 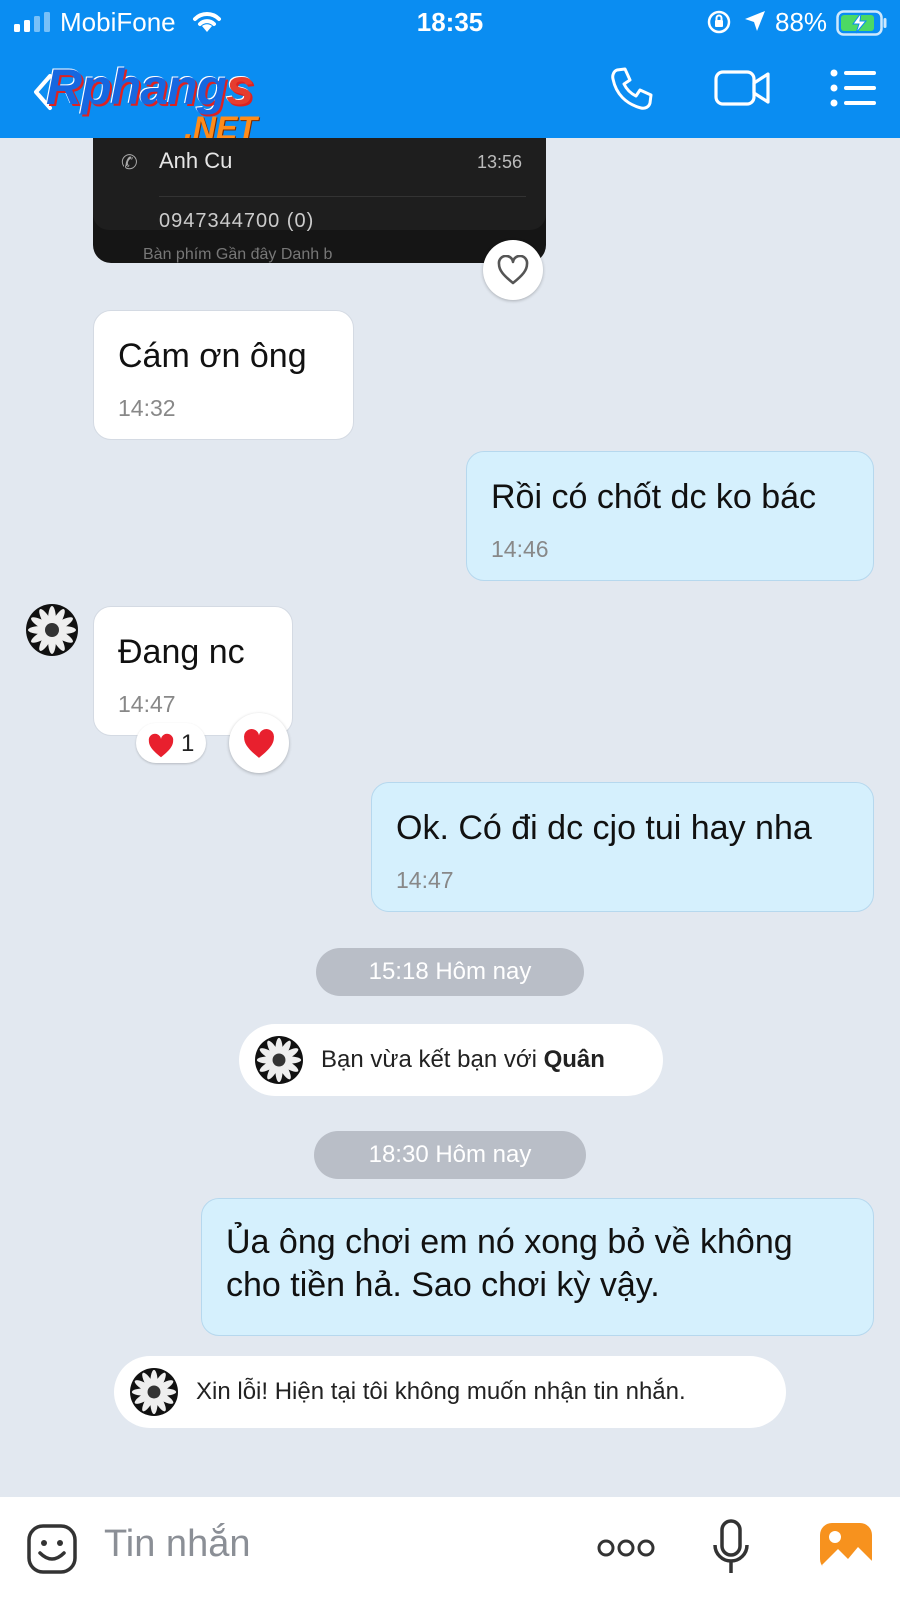 What do you see at coordinates (342, 196) in the screenshot?
I see `divider` at bounding box center [342, 196].